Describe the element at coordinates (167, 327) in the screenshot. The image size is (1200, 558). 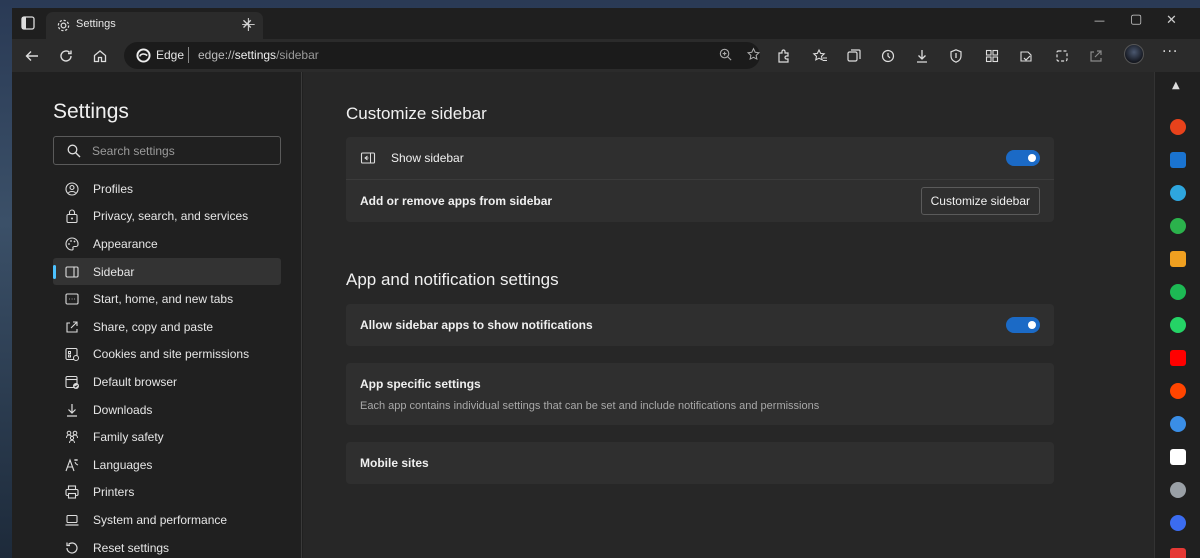
I see `nav-item-share-copy: Share, copy and paste` at that location.